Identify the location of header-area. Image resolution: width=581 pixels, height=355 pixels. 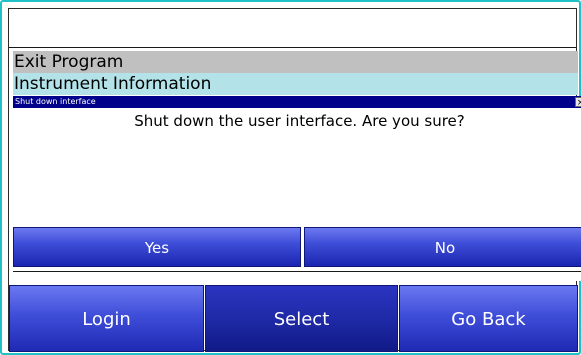
(292, 28).